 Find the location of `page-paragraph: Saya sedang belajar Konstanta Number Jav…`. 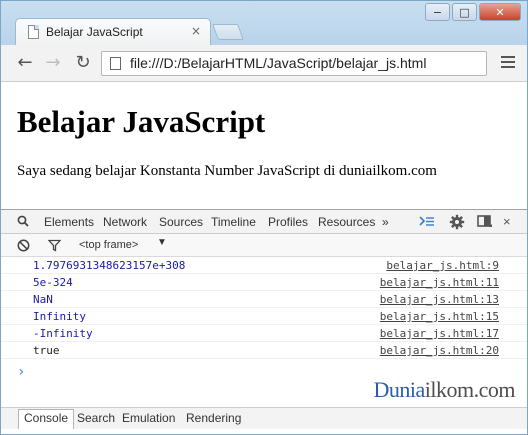

page-paragraph: Saya sedang belajar Konstanta Number Jav… is located at coordinates (227, 171).